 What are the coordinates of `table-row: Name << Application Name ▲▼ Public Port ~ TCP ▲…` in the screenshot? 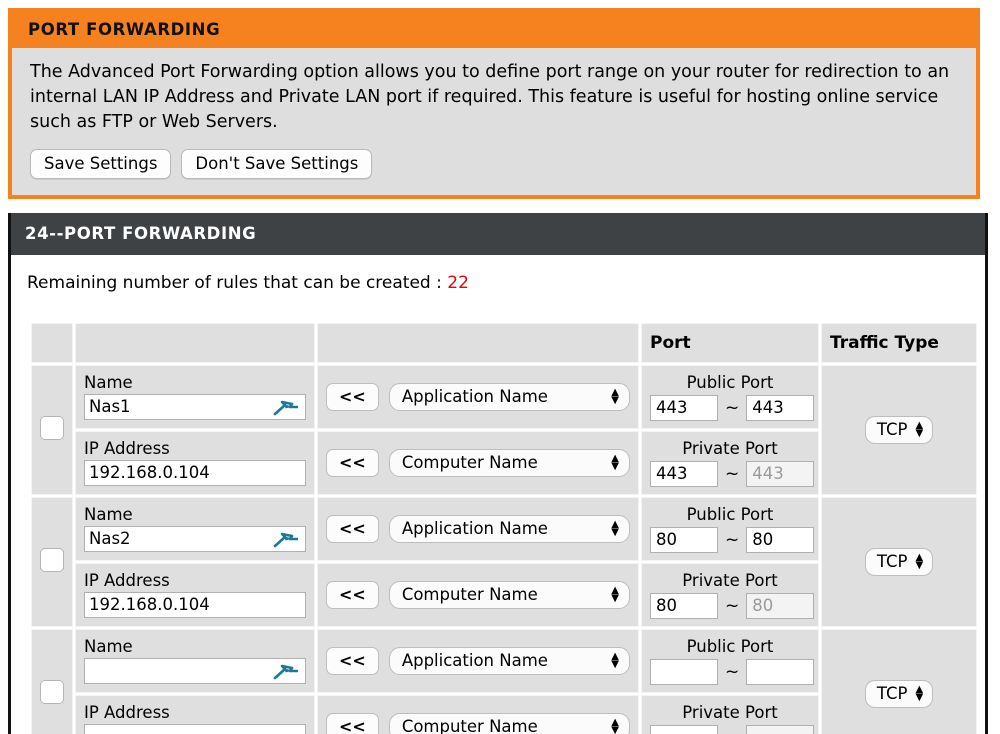 It's located at (504, 681).